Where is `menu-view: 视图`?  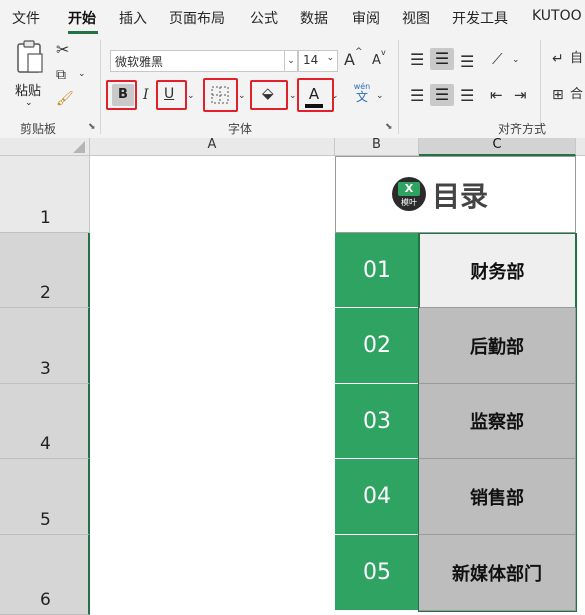
menu-view: 视图 is located at coordinates (416, 18).